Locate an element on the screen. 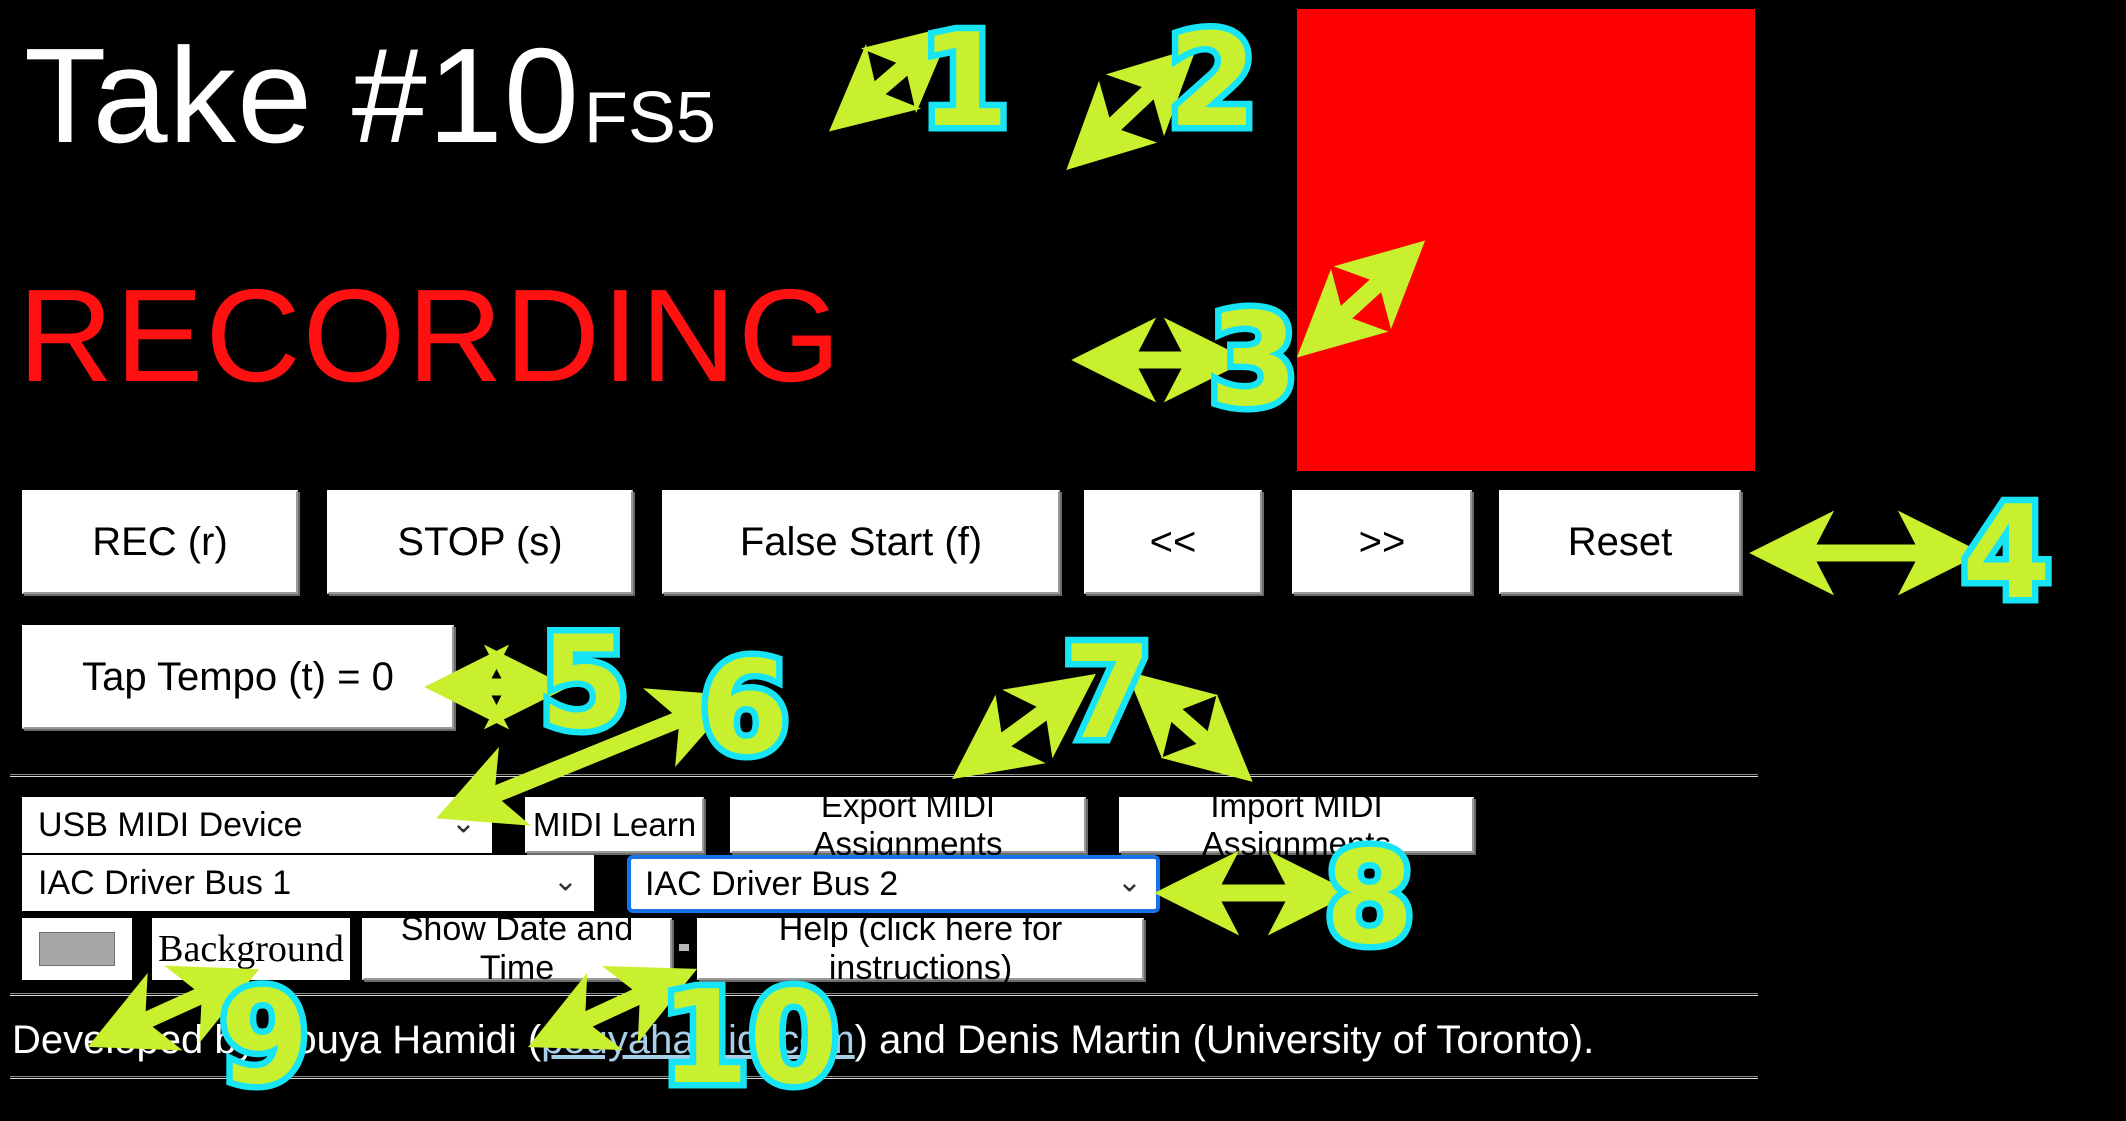 The image size is (2126, 1121). export-midi-assignments-button: Export MIDI Assignments is located at coordinates (908, 824).